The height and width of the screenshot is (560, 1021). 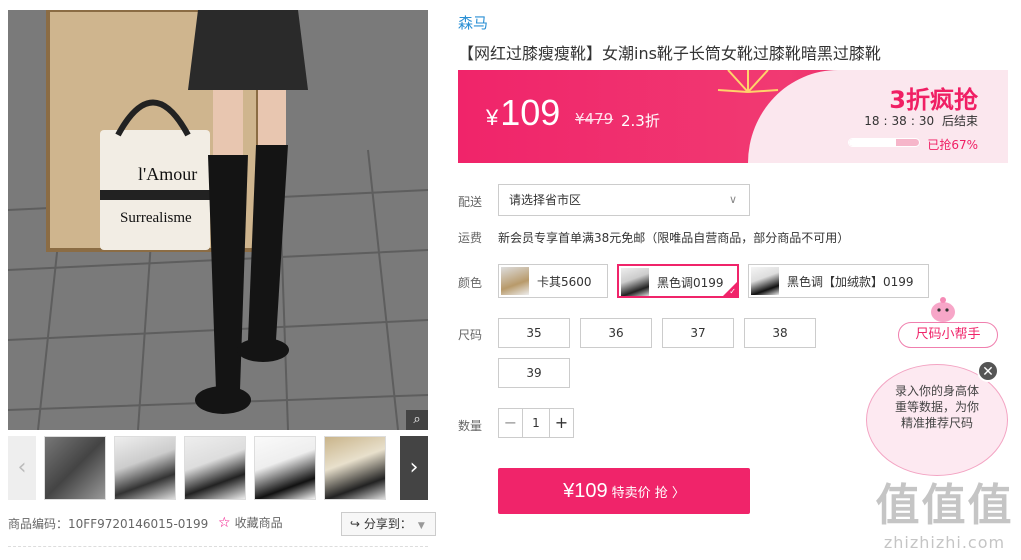 What do you see at coordinates (780, 333) in the screenshot?
I see `size-option-38: 38` at bounding box center [780, 333].